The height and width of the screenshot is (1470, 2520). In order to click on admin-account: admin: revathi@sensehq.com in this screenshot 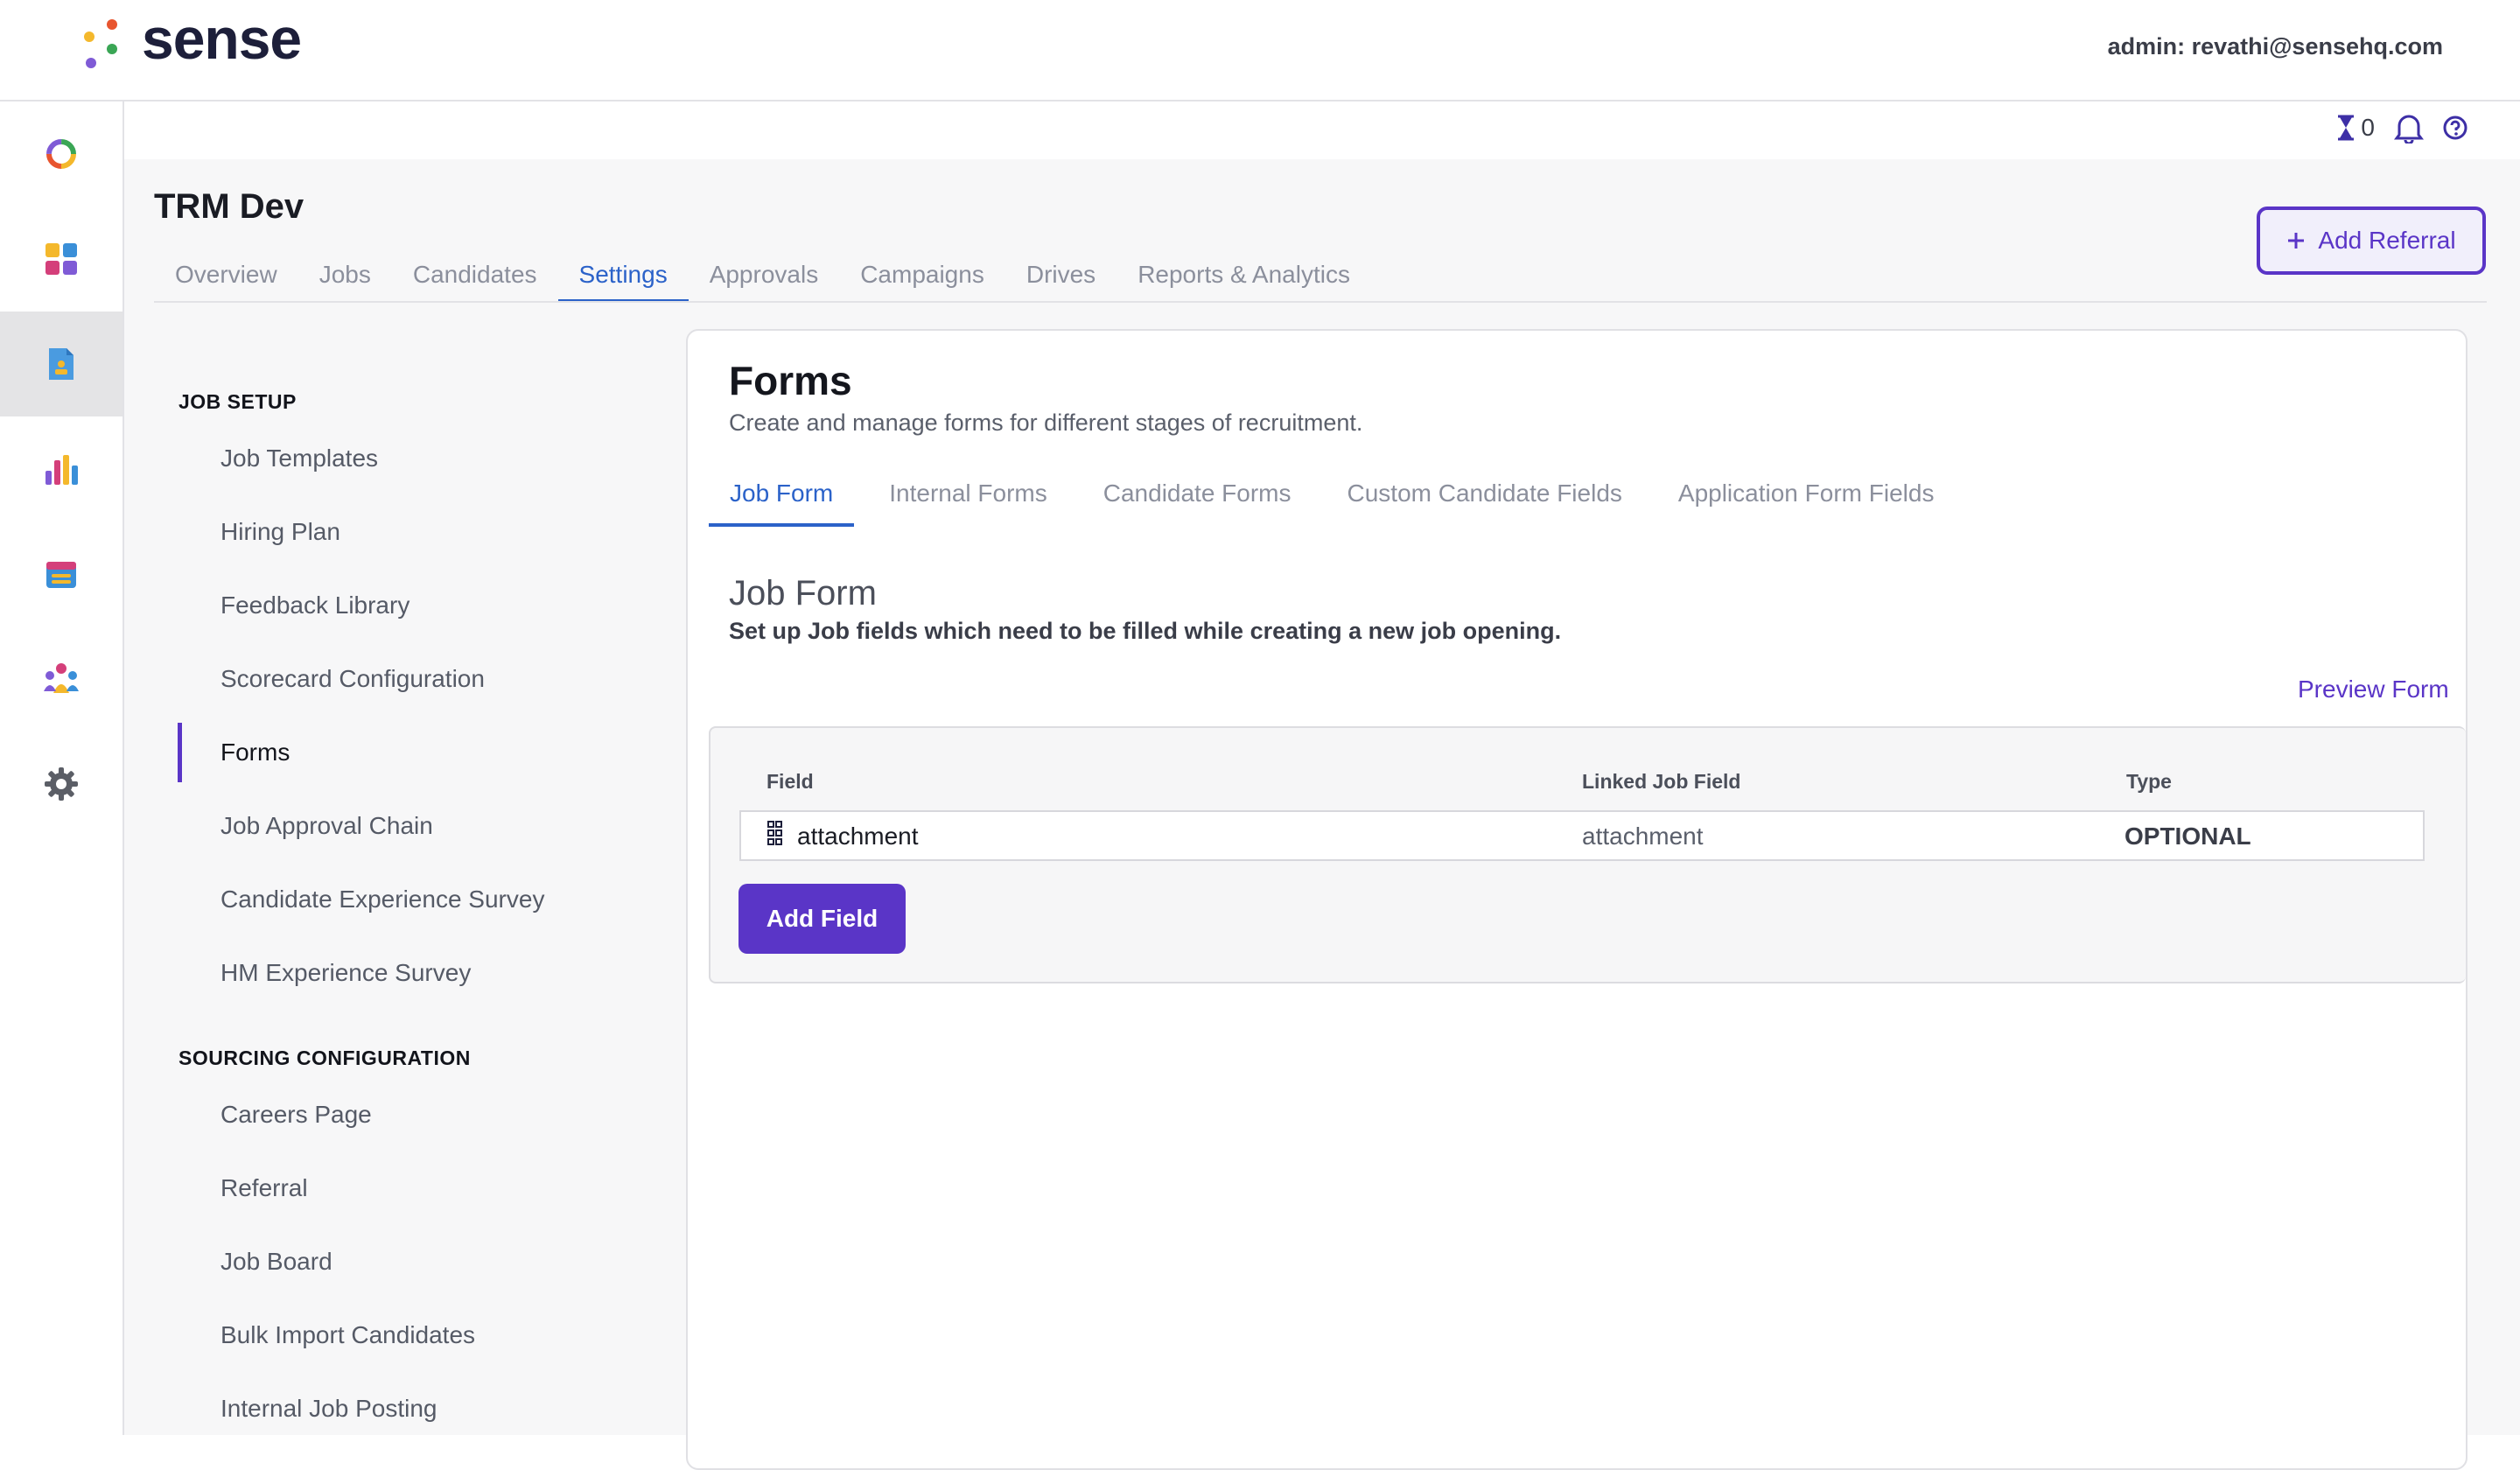, I will do `click(2275, 46)`.